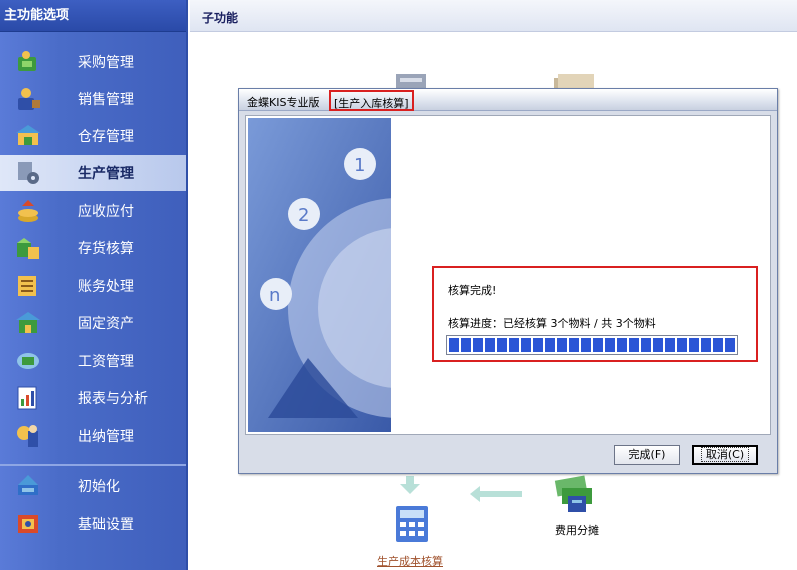  What do you see at coordinates (27, 61) in the screenshot?
I see `purchase-icon` at bounding box center [27, 61].